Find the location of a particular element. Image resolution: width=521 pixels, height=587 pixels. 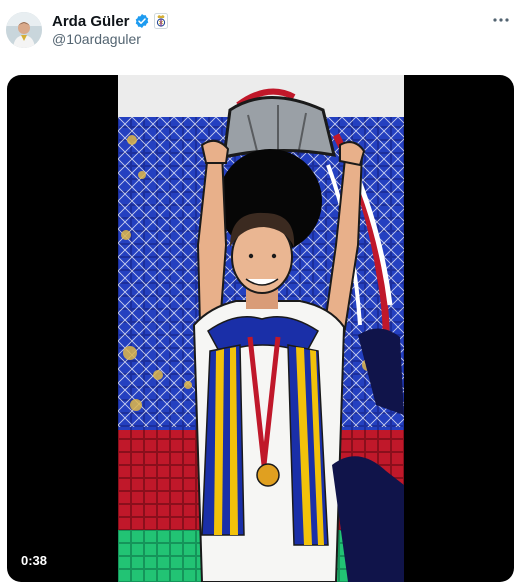

more-horizontal-icon is located at coordinates (501, 20).